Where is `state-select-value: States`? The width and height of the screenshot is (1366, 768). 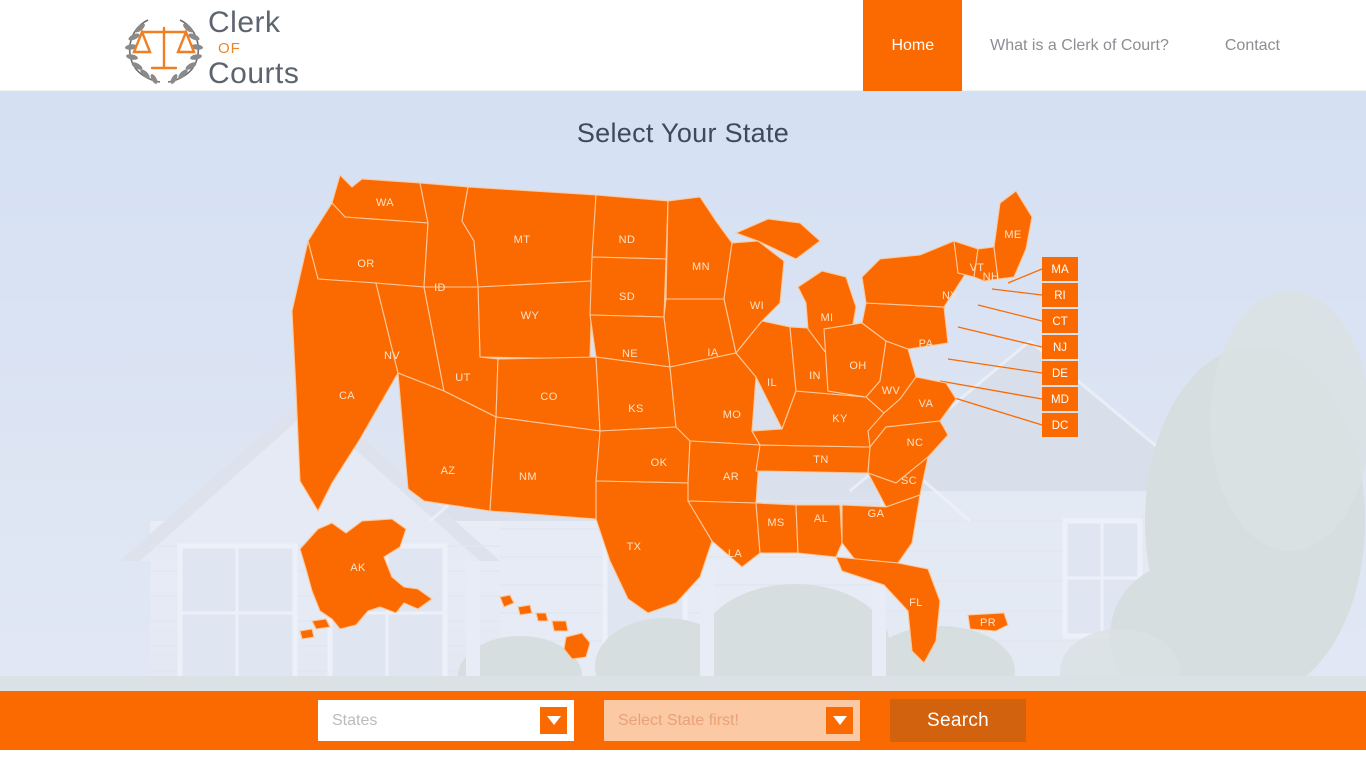 state-select-value: States is located at coordinates (355, 720).